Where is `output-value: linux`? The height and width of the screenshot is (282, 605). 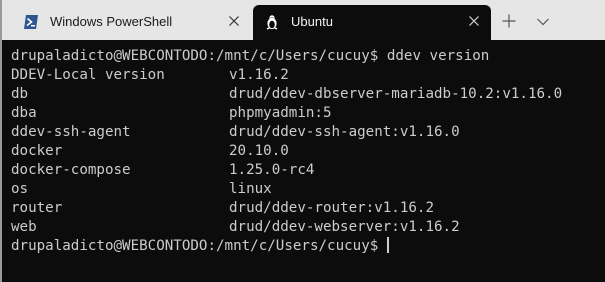
output-value: linux is located at coordinates (250, 189).